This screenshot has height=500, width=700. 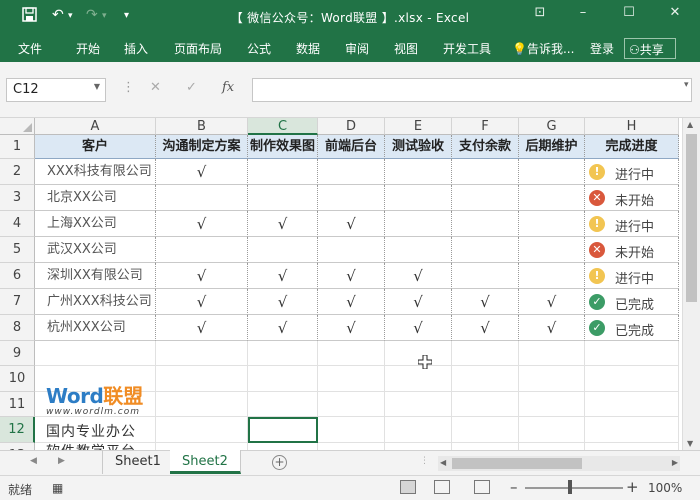 What do you see at coordinates (279, 462) in the screenshot?
I see `add-sheet-icon: +` at bounding box center [279, 462].